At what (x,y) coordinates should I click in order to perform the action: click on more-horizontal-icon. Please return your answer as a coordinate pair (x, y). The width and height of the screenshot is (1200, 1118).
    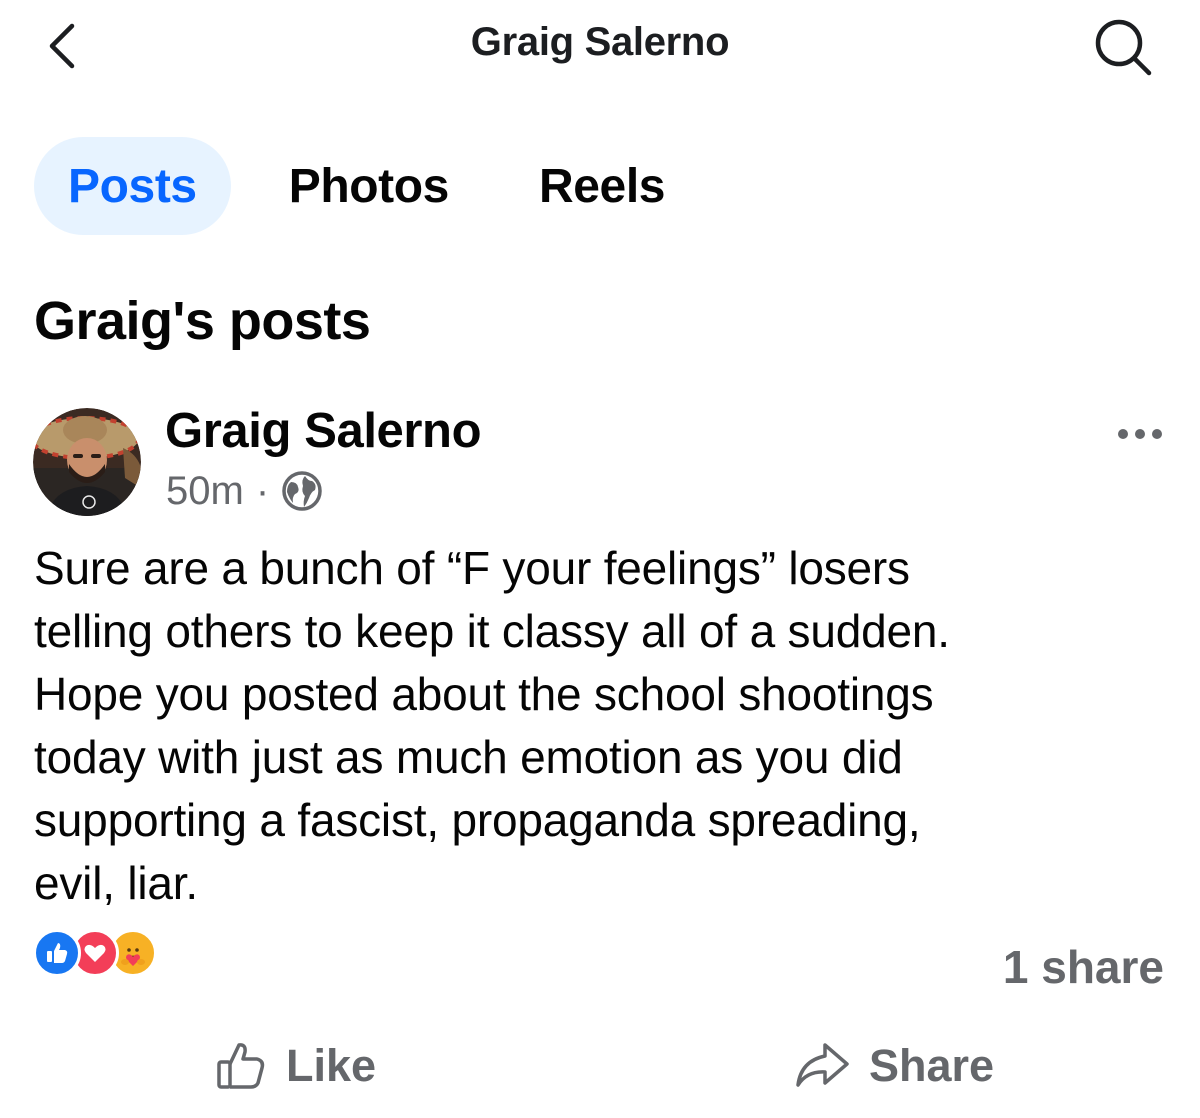
    Looking at the image, I should click on (1140, 434).